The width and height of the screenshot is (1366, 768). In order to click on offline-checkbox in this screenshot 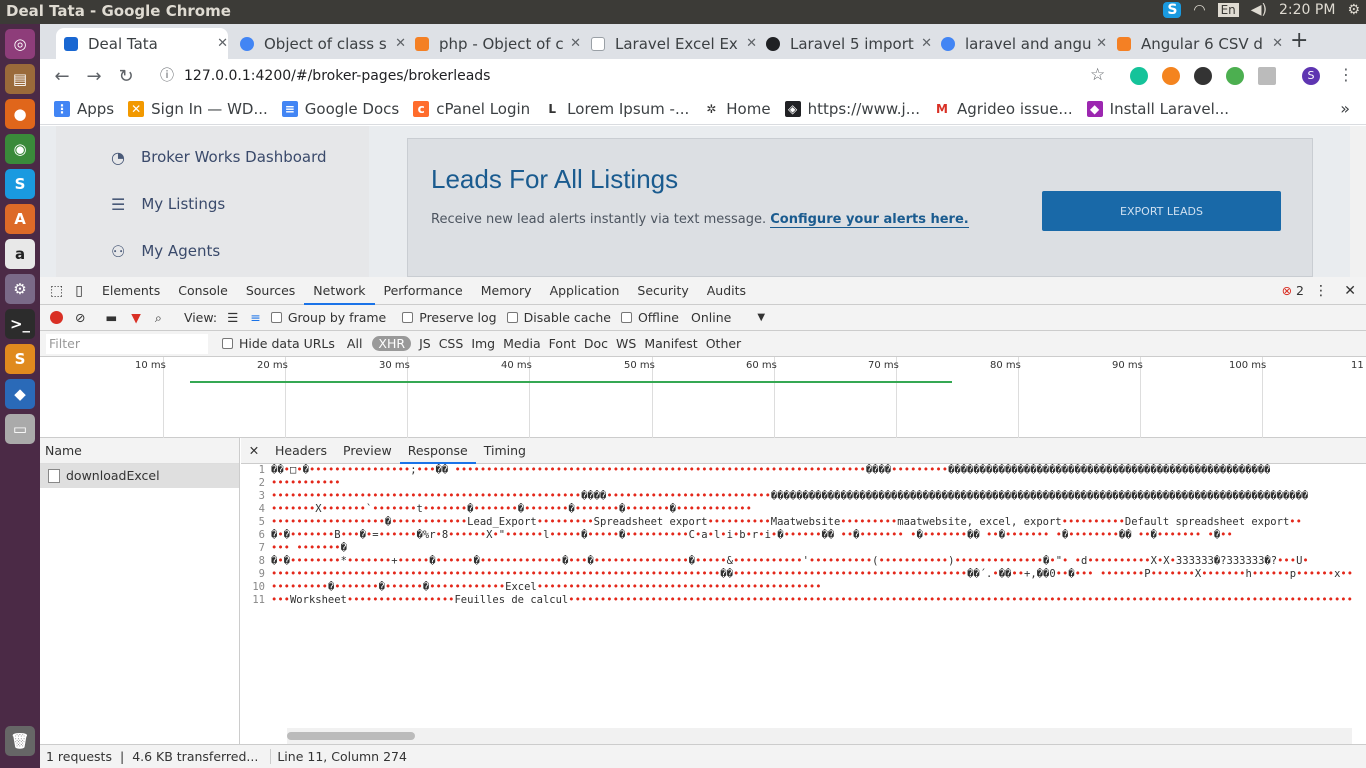, I will do `click(626, 317)`.